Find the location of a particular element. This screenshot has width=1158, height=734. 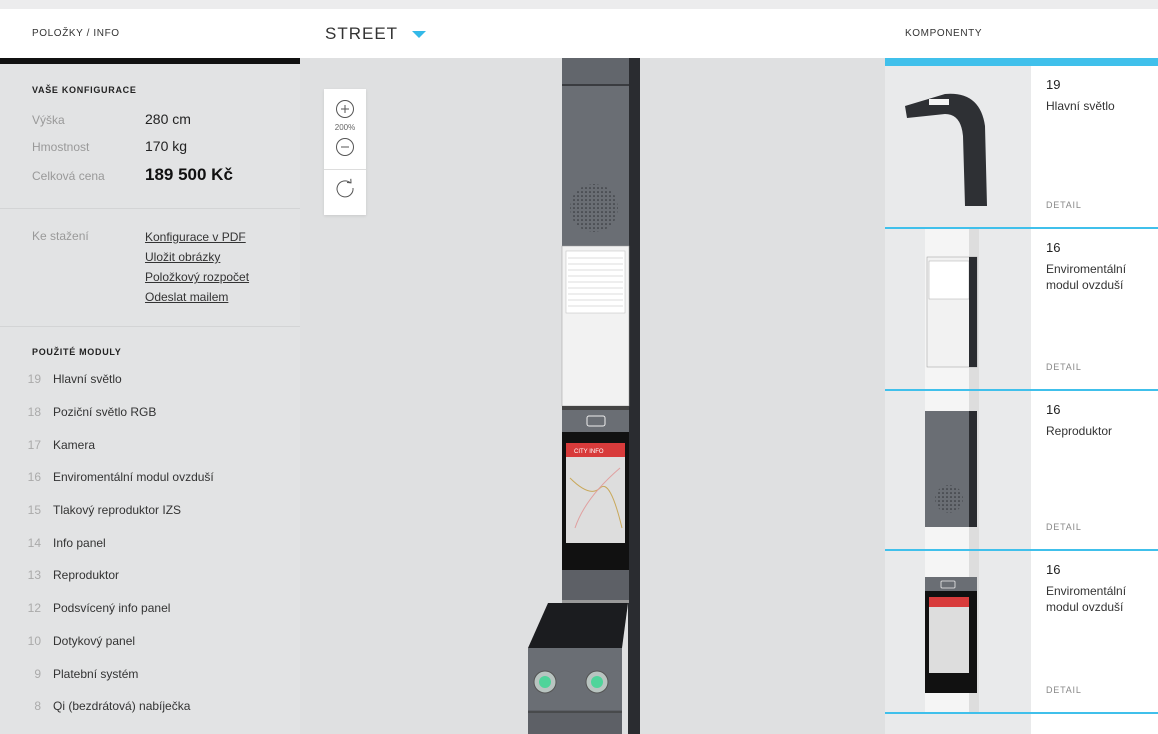

list-item: 16 Enviromentální modul ovzduší is located at coordinates (148, 477).